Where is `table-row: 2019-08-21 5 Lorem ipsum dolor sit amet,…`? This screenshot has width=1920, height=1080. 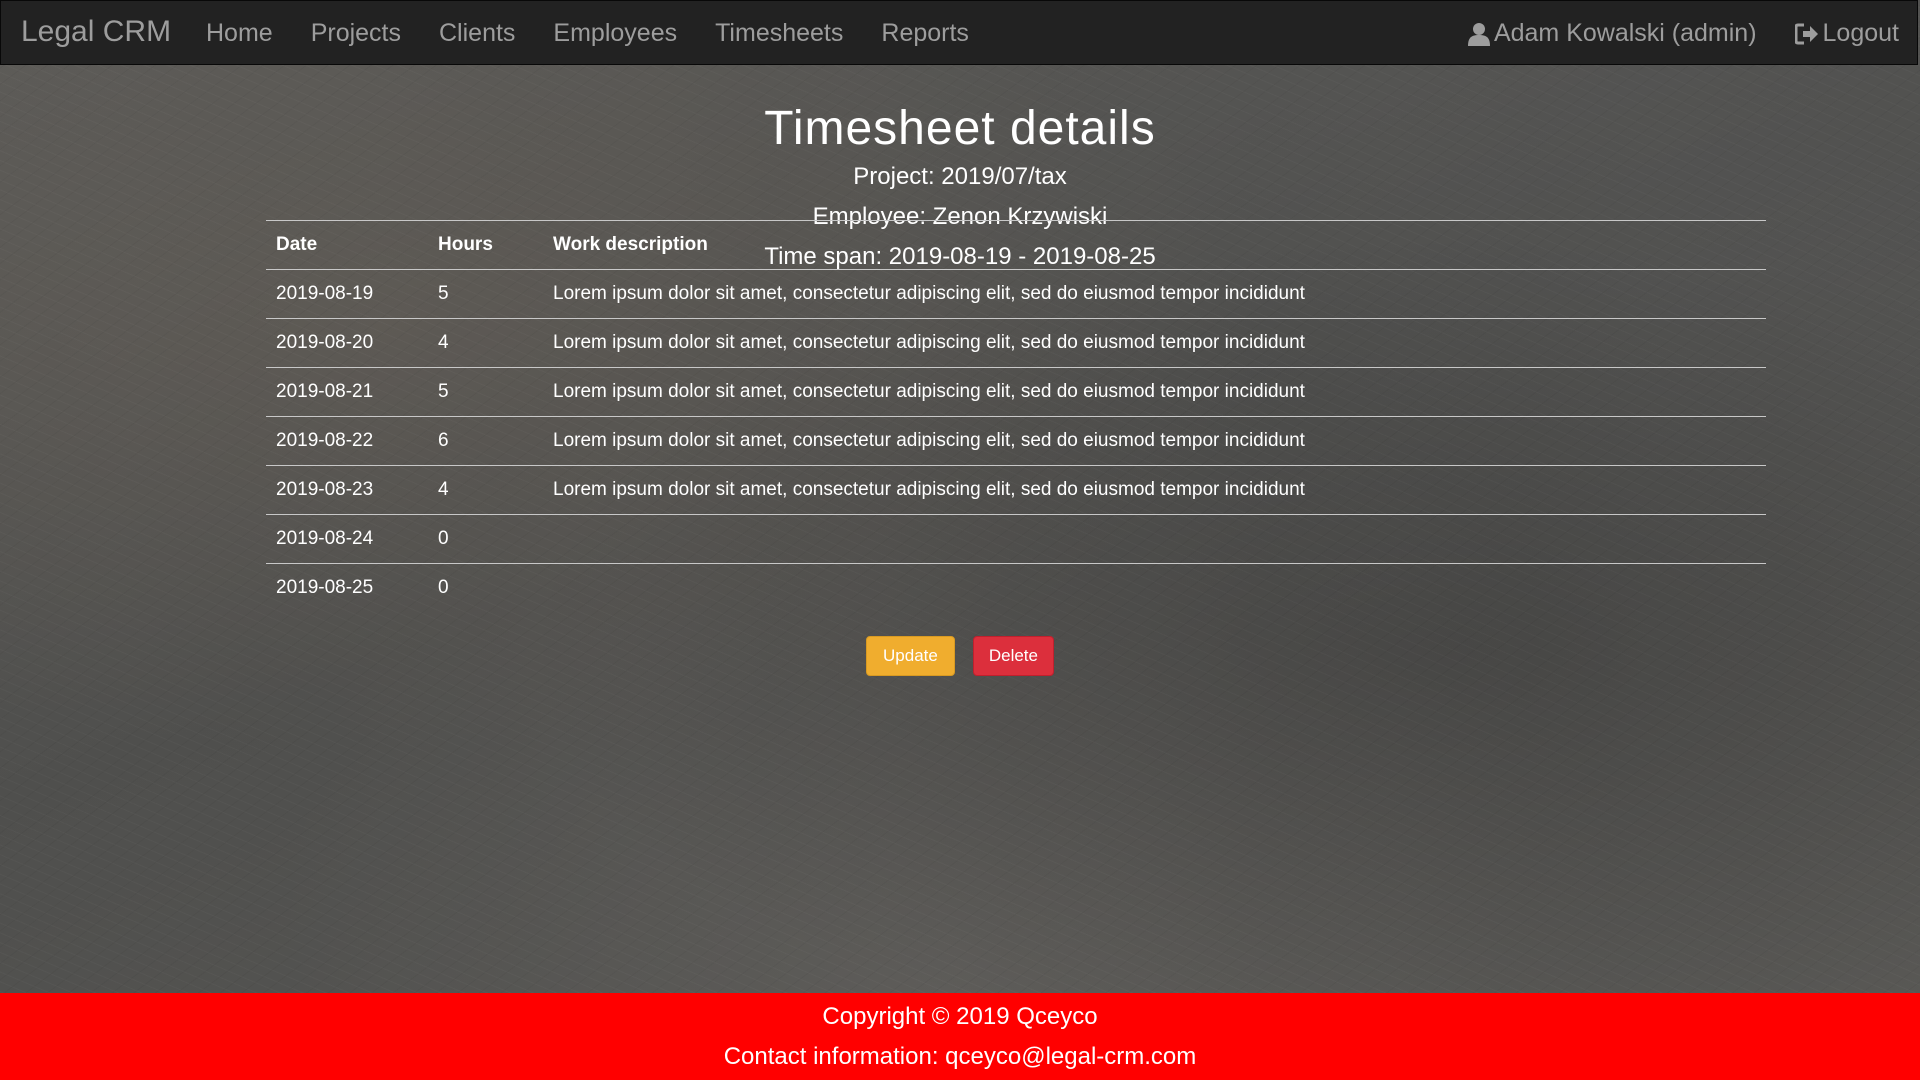
table-row: 2019-08-21 5 Lorem ipsum dolor sit amet,… is located at coordinates (1016, 392).